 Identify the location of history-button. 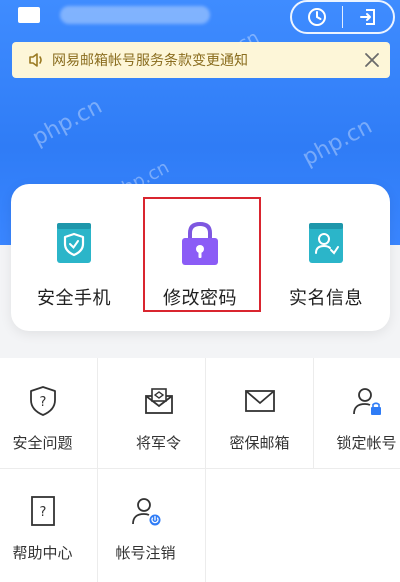
(317, 17).